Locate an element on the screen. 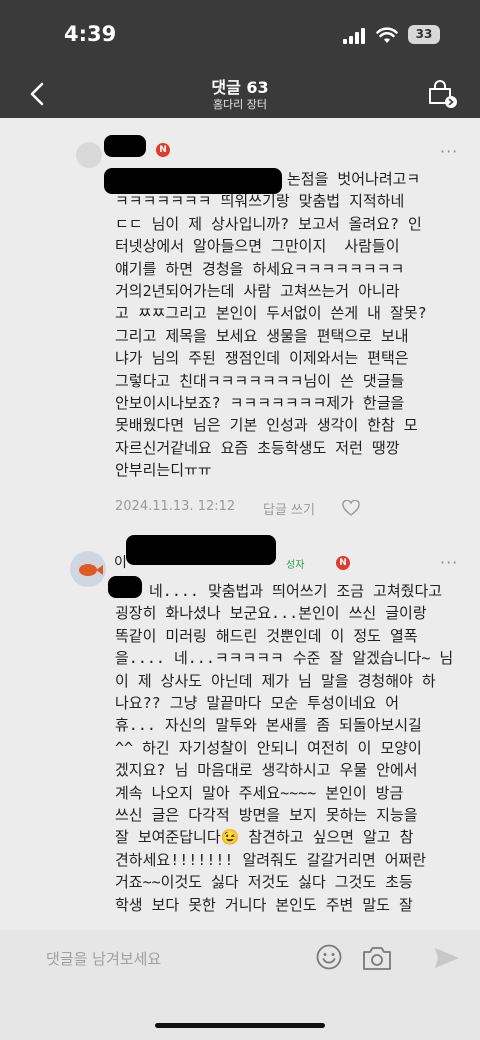 The image size is (480, 1040). reply-button: 답글 쓰기 is located at coordinates (289, 508).